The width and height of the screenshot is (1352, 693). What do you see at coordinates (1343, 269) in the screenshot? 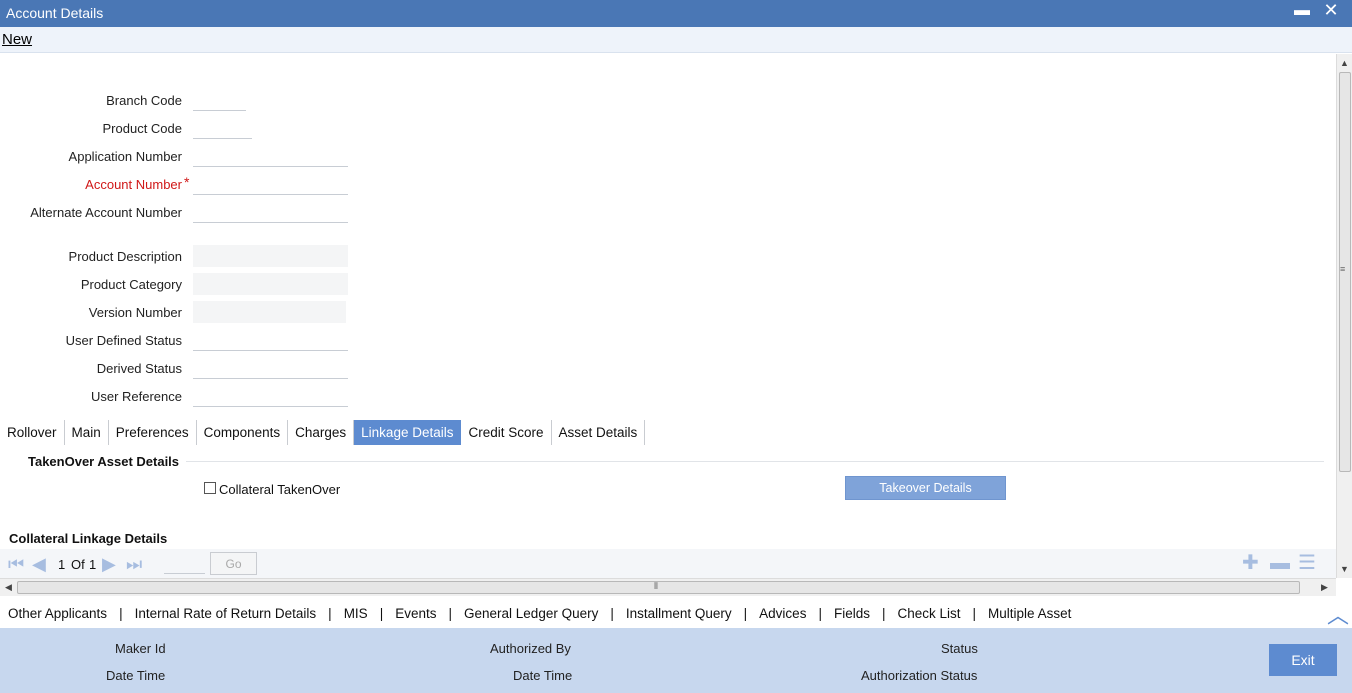
I see `scroll-grip-icon: ≡` at bounding box center [1343, 269].